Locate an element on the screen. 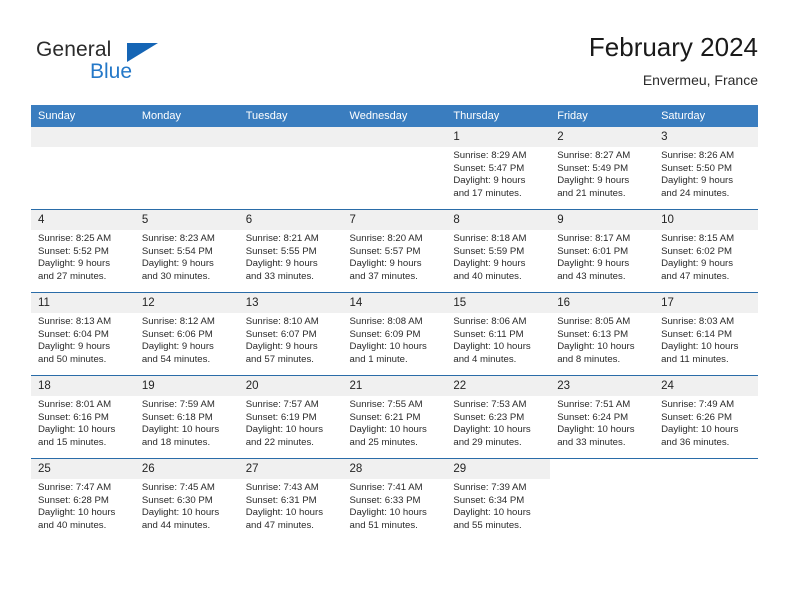 The height and width of the screenshot is (612, 792). day-info-line: and 51 minutes. is located at coordinates (383, 525).